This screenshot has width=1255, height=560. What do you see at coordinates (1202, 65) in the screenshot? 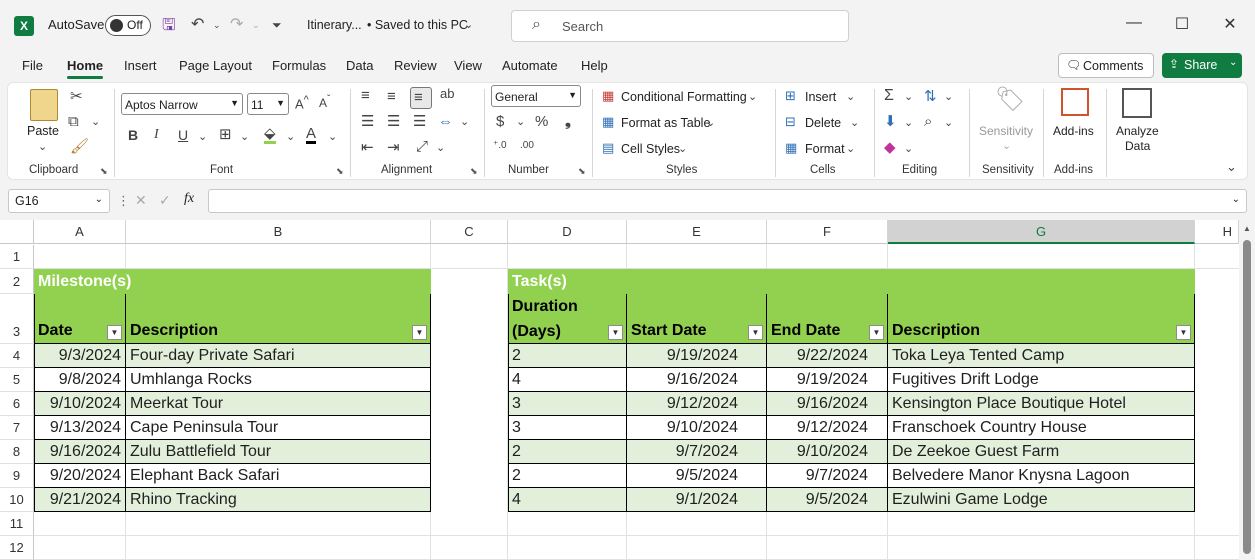
I see `share-button: ⇪ Share ⌄` at bounding box center [1202, 65].